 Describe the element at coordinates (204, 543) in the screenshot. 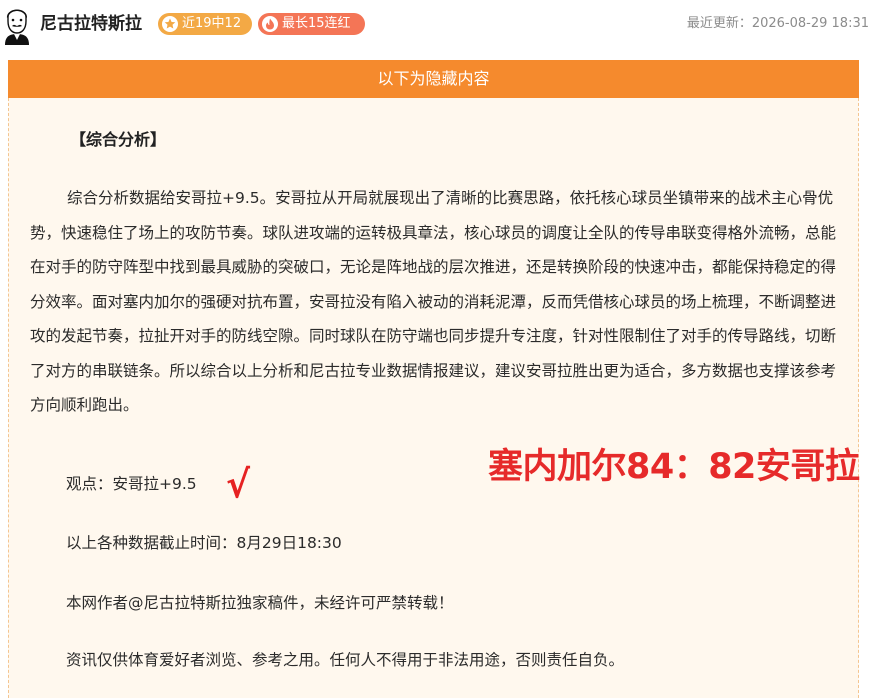

I see `cutoff-time-line: 以上各种数据截止时间：8月29日18:30` at that location.